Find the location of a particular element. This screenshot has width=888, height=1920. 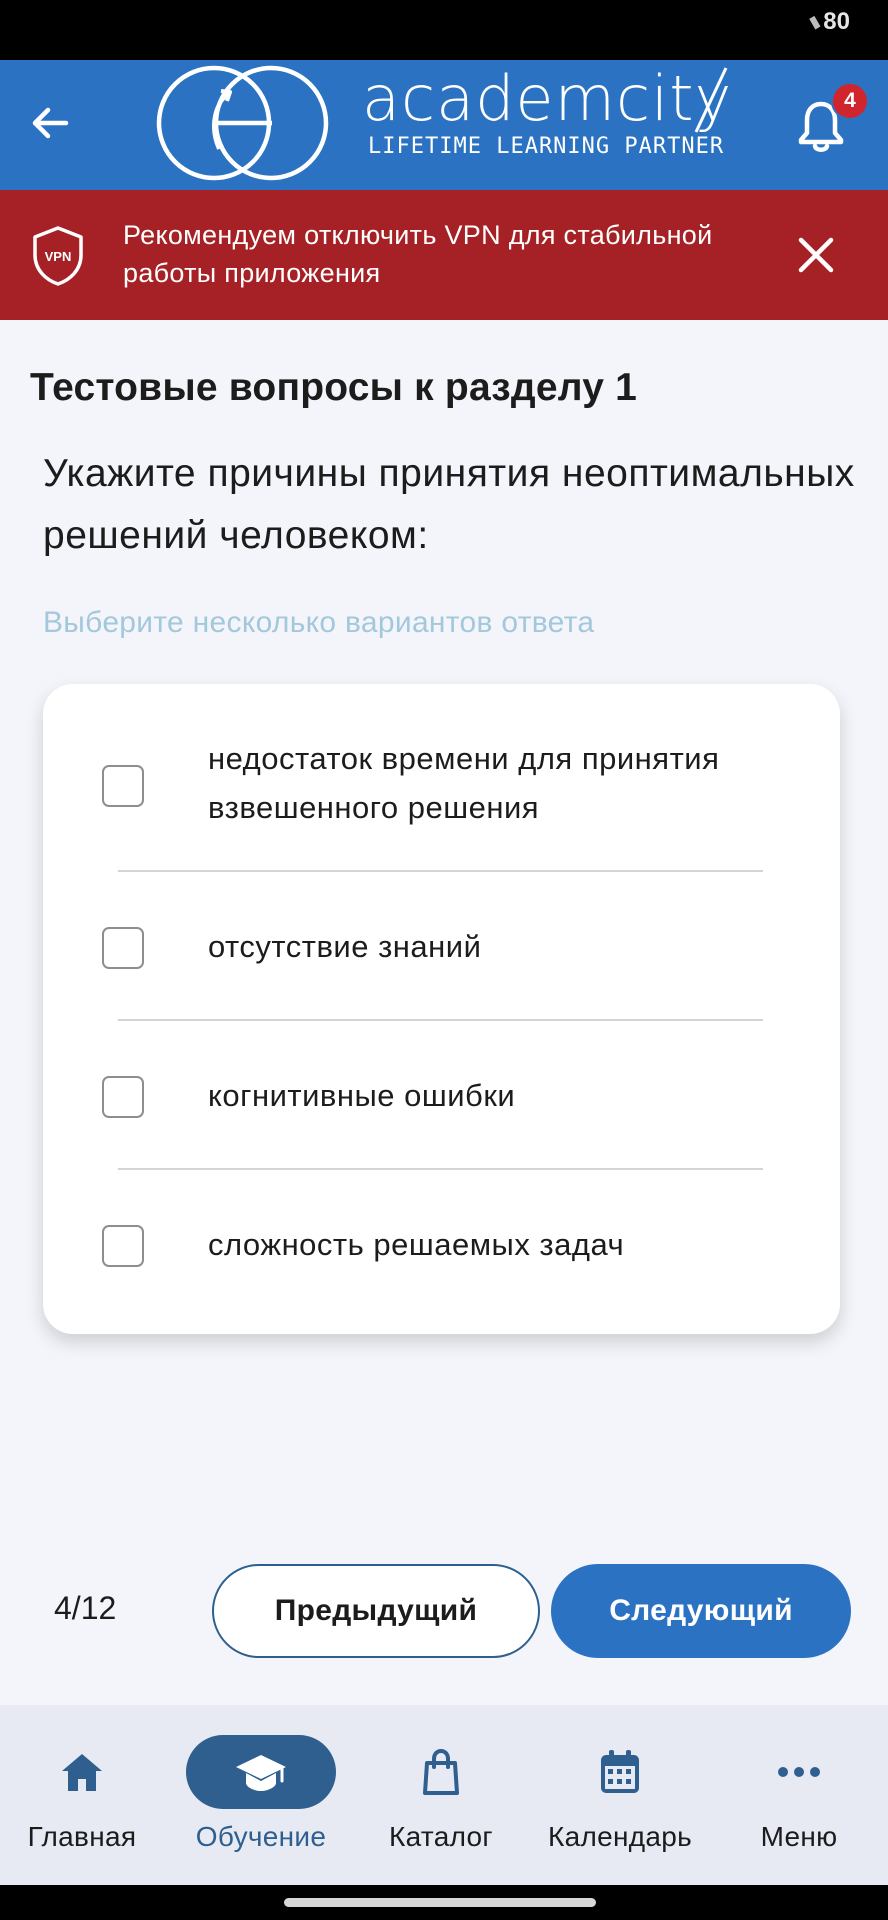

nav-label-catalog: Каталог is located at coordinates (441, 1836).